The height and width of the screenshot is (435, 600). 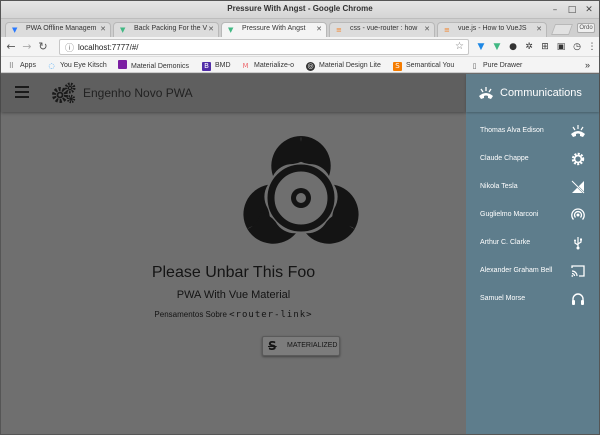 What do you see at coordinates (578, 271) in the screenshot?
I see `cast-icon` at bounding box center [578, 271].